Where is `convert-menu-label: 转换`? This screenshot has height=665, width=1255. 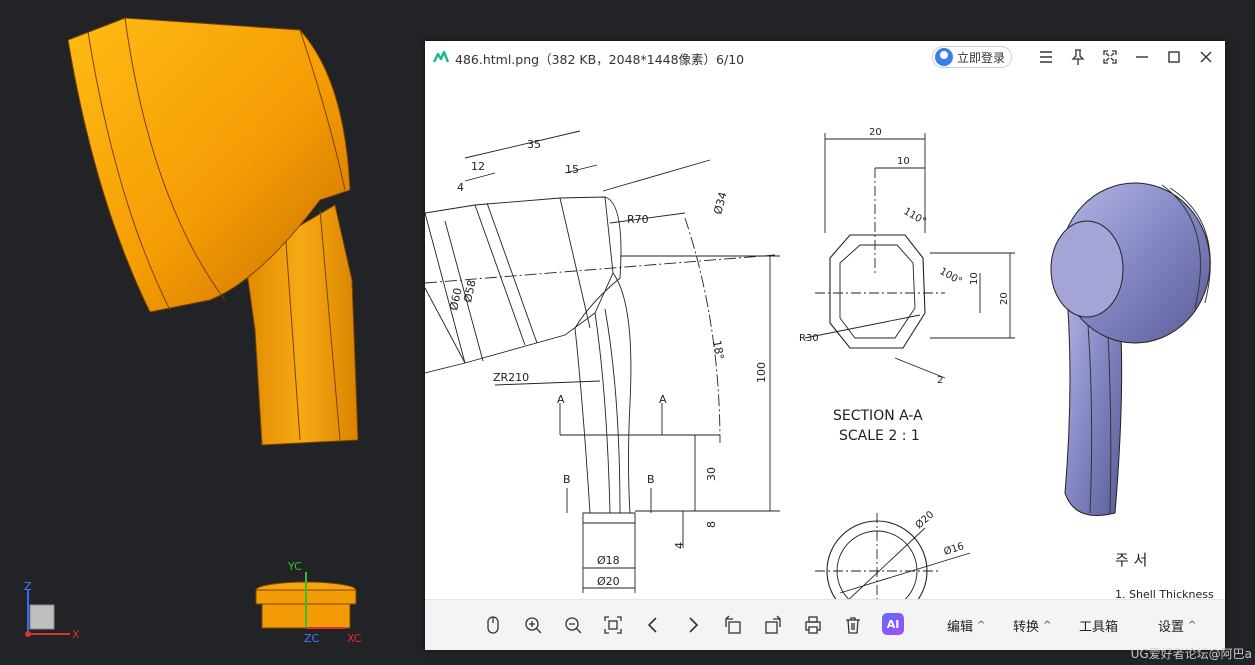 convert-menu-label: 转换 is located at coordinates (1026, 627).